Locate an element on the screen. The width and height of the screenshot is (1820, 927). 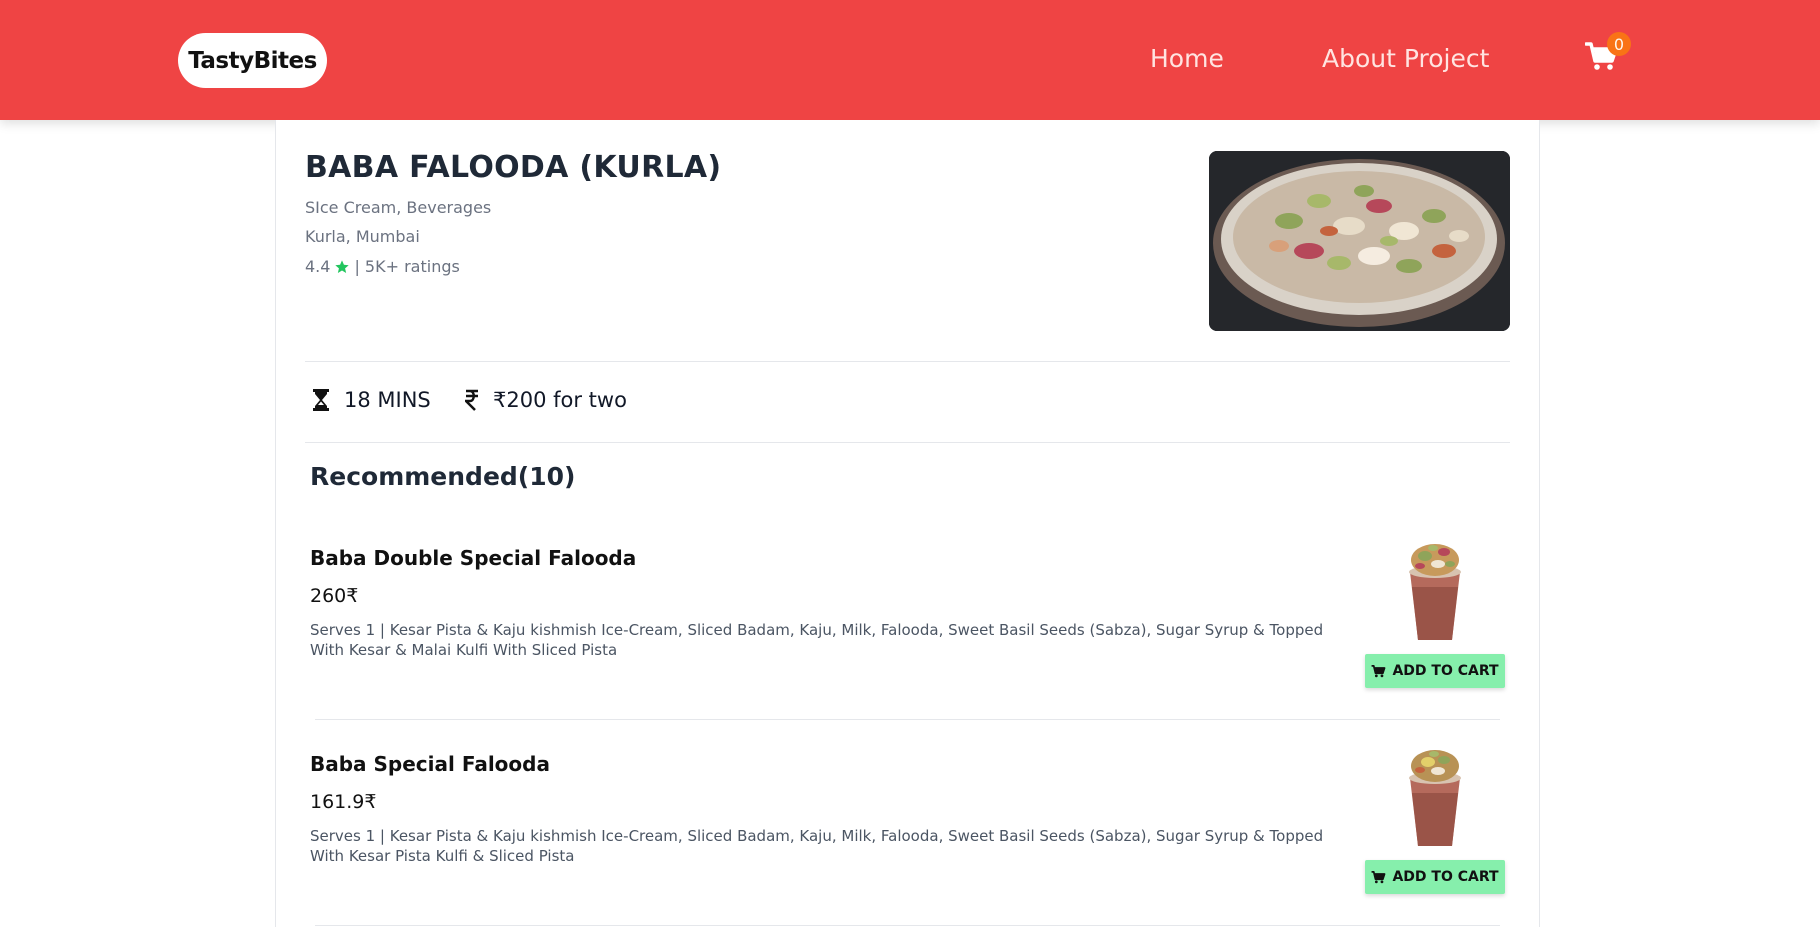
recommended-section-title: Recommended(10) is located at coordinates (443, 476).